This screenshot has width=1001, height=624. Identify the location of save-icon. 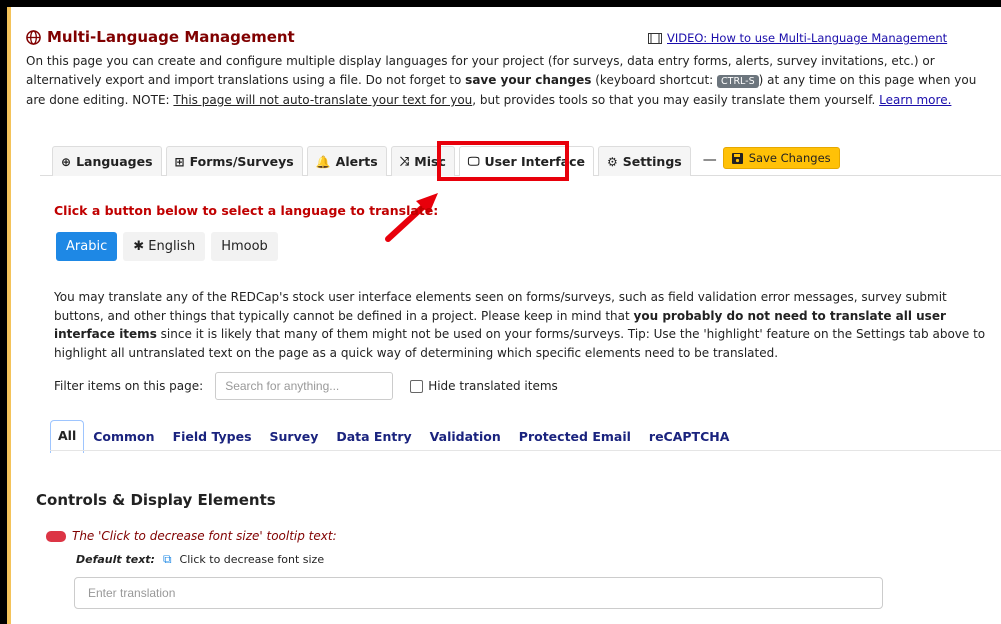
(737, 158).